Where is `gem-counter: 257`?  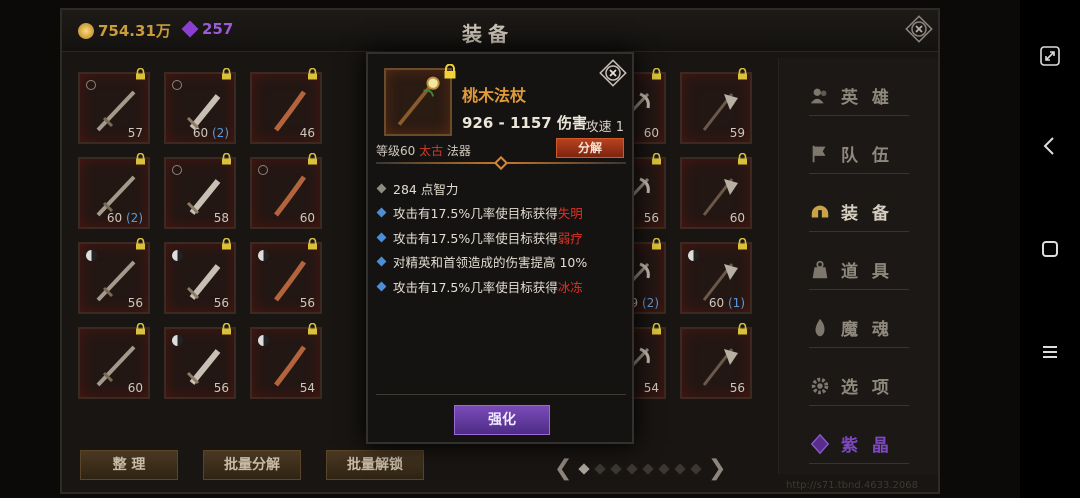
gem-counter: 257 is located at coordinates (207, 29).